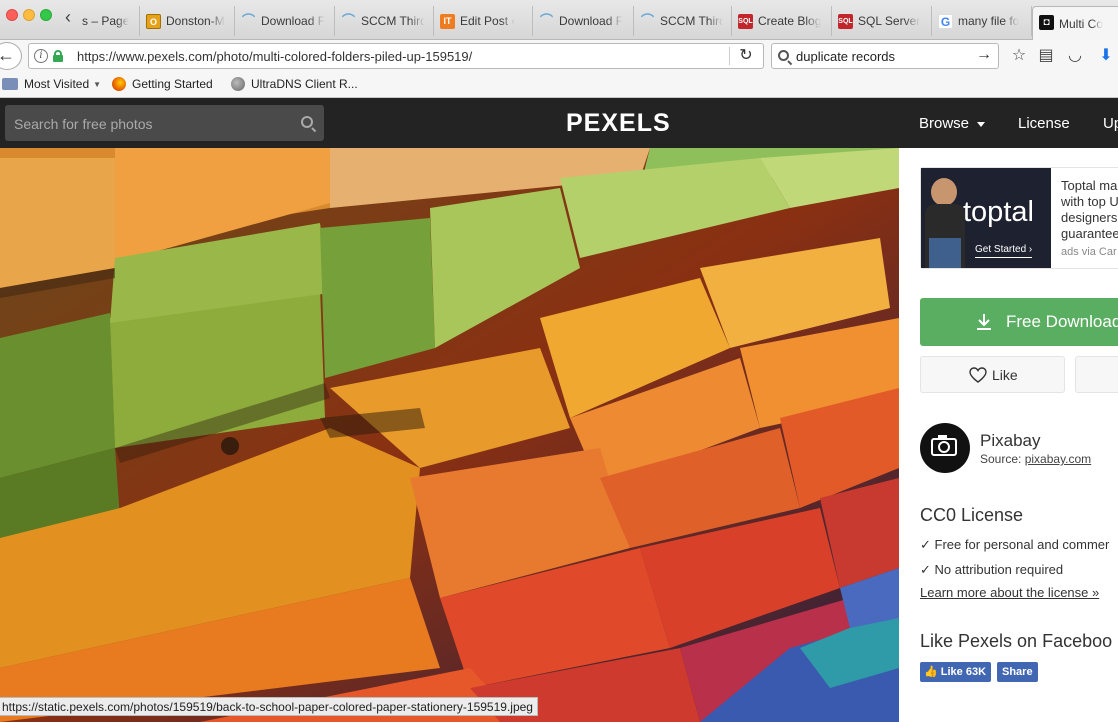 The width and height of the screenshot is (1118, 722). I want to click on bookmark-most-visited: Most Visited ▼, so click(51, 84).